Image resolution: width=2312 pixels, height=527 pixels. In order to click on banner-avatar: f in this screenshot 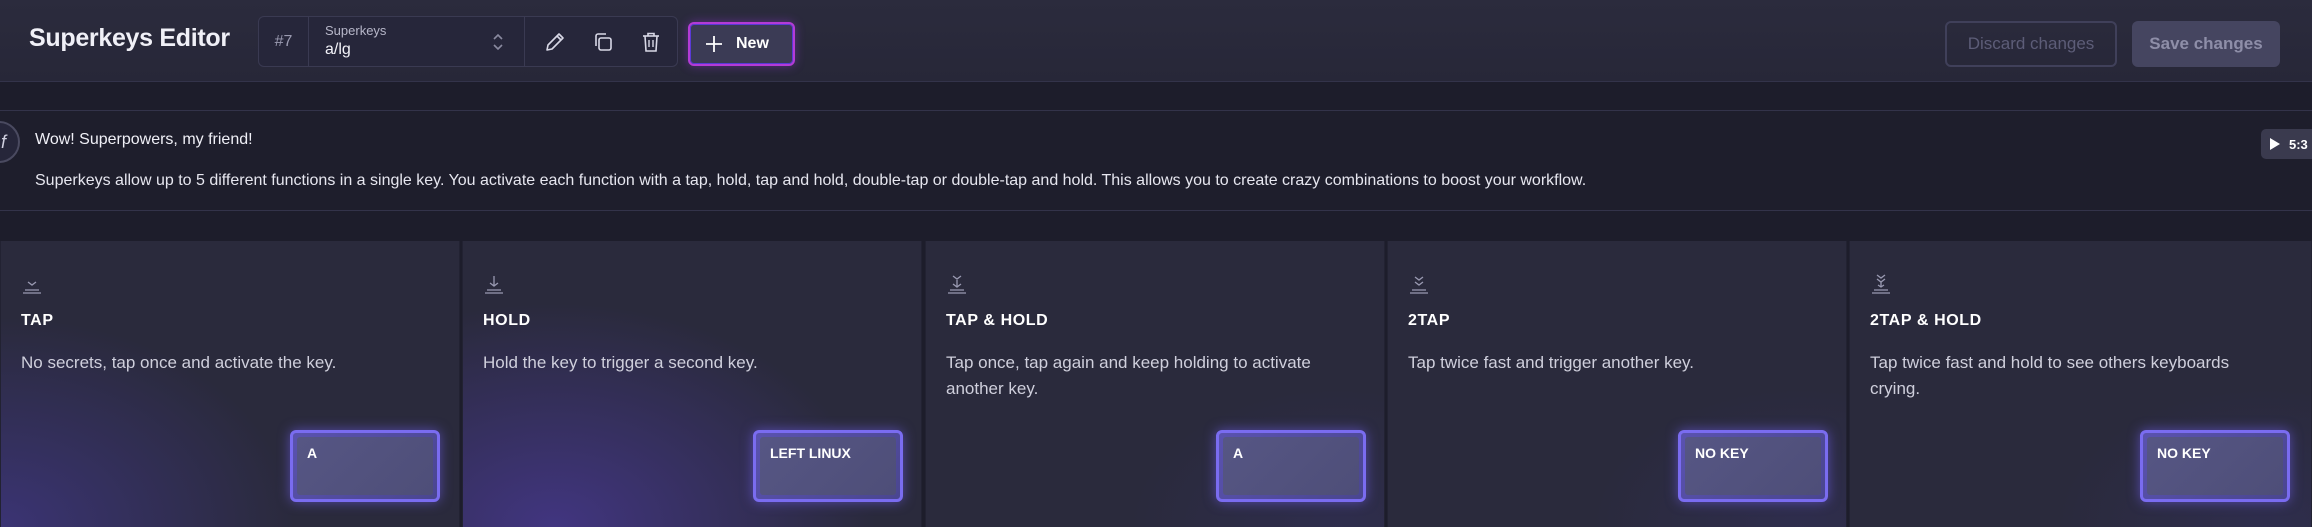, I will do `click(10, 142)`.